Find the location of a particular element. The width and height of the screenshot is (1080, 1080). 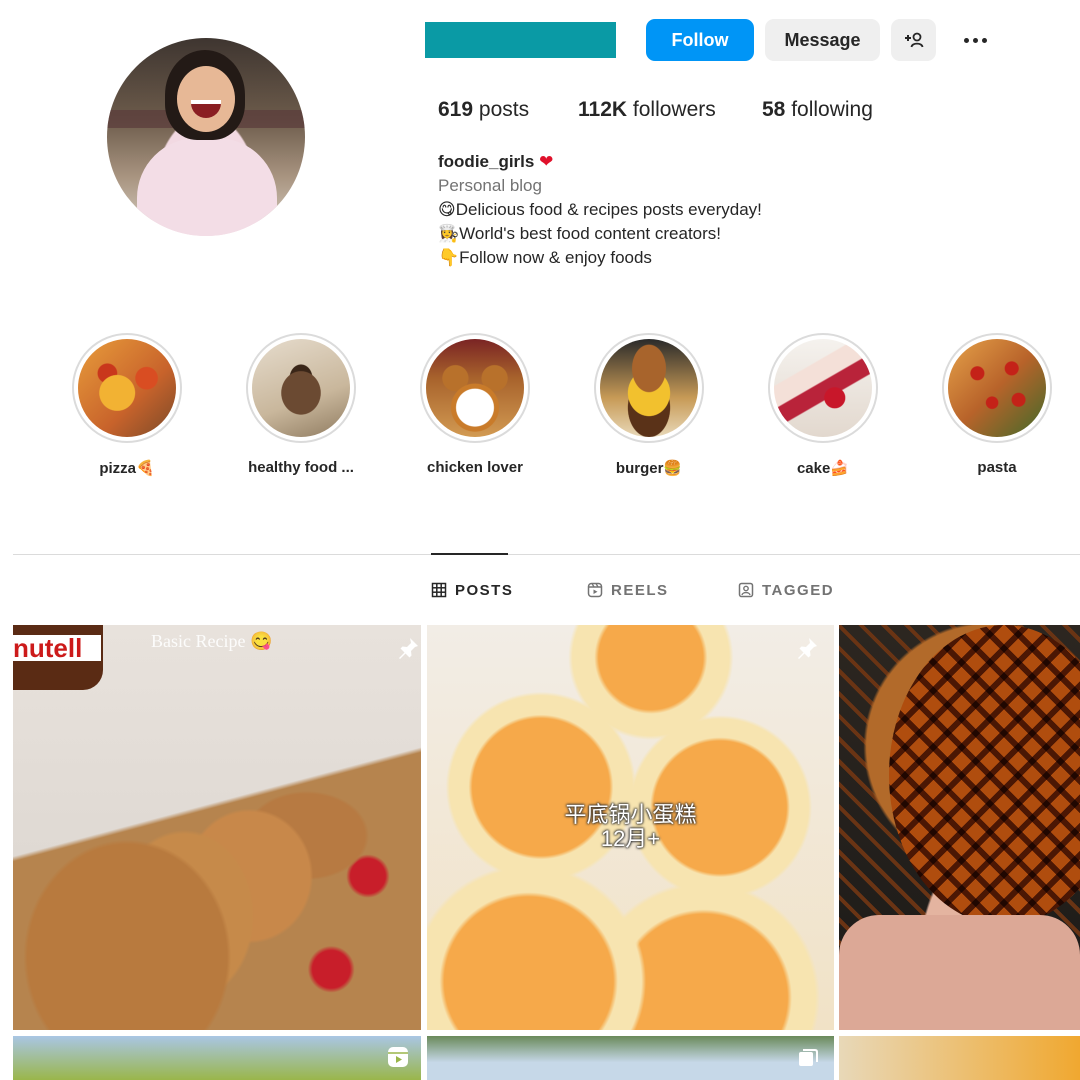

tab-reels: REELS is located at coordinates (628, 590).